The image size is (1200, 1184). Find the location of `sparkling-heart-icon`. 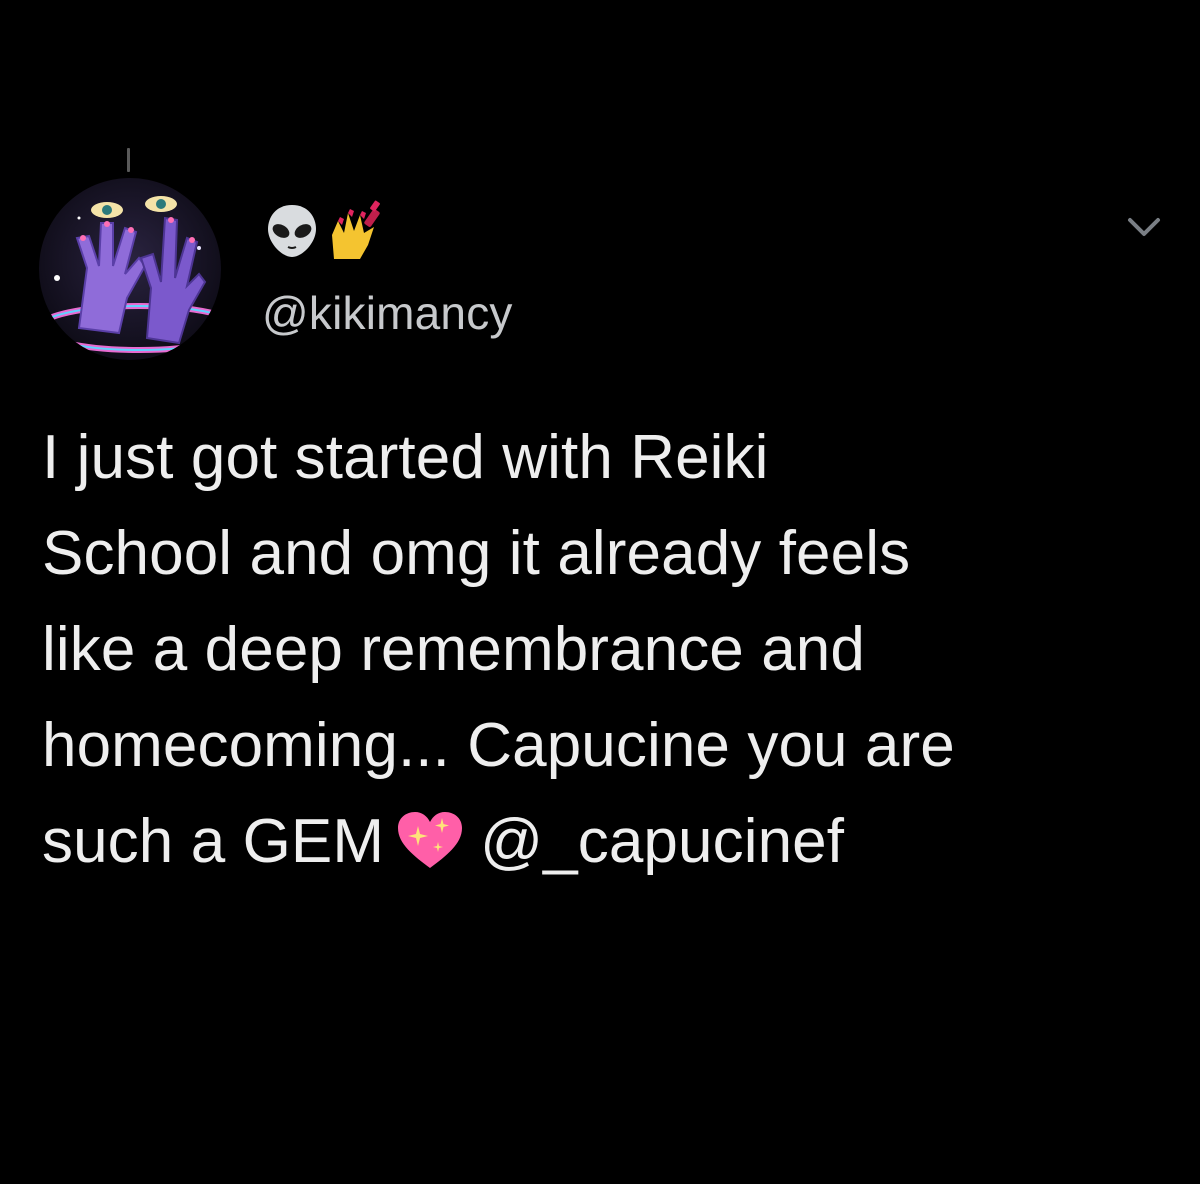

sparkling-heart-icon is located at coordinates (430, 836).